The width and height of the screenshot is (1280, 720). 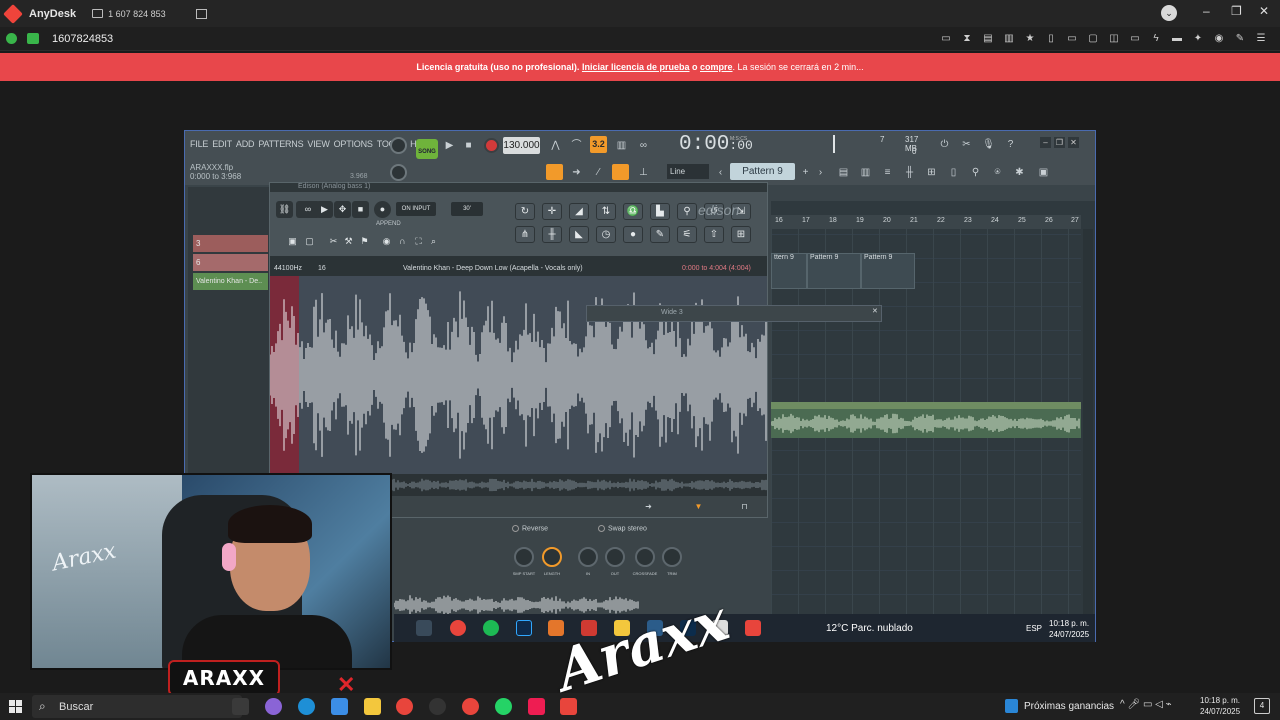 What do you see at coordinates (620, 172) in the screenshot?
I see `link-button` at bounding box center [620, 172].